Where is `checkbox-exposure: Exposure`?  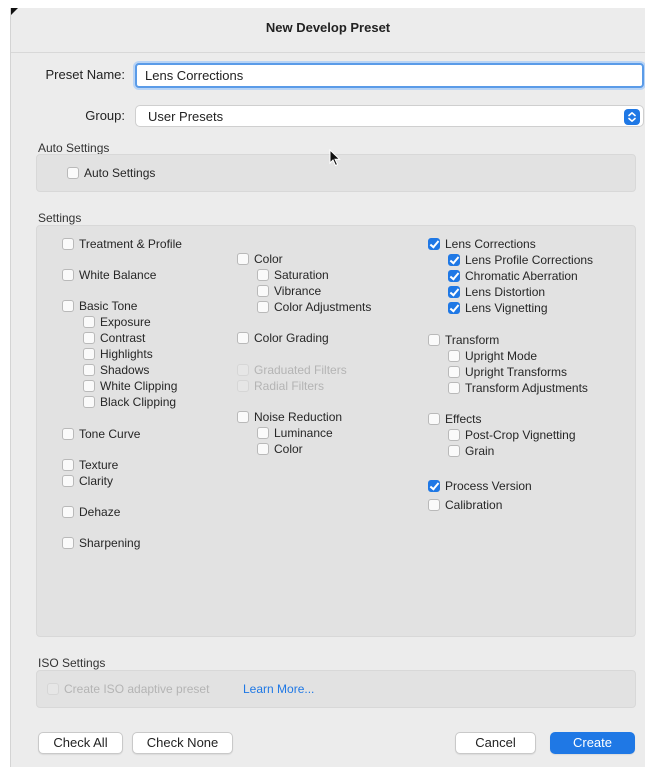 checkbox-exposure: Exposure is located at coordinates (117, 322).